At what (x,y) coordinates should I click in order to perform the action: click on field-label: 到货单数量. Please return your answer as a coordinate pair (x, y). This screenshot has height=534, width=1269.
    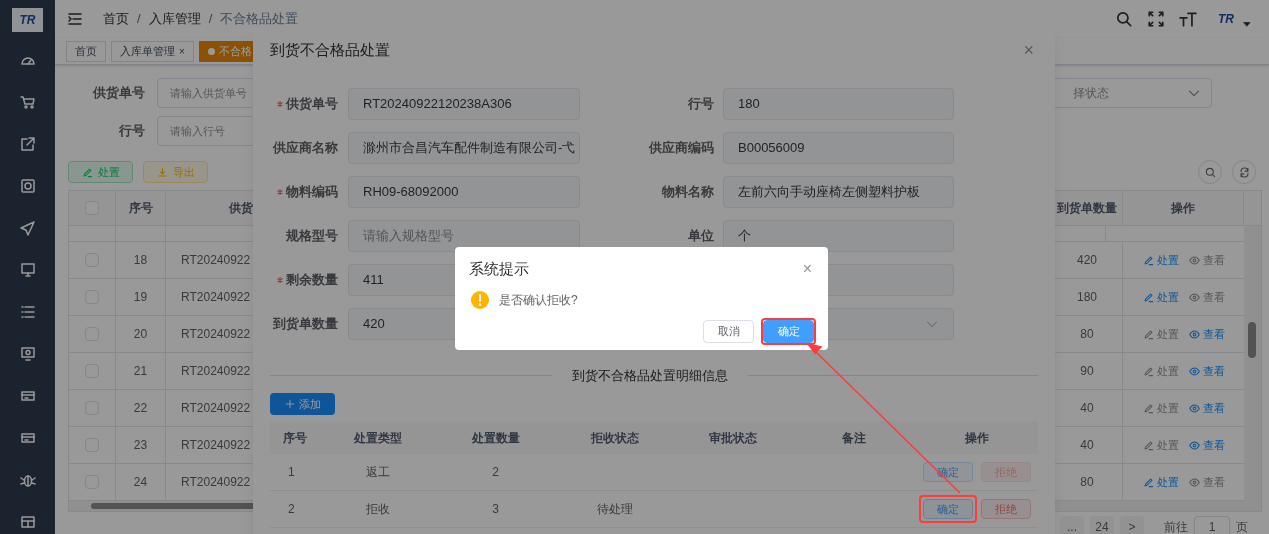
    Looking at the image, I should click on (305, 324).